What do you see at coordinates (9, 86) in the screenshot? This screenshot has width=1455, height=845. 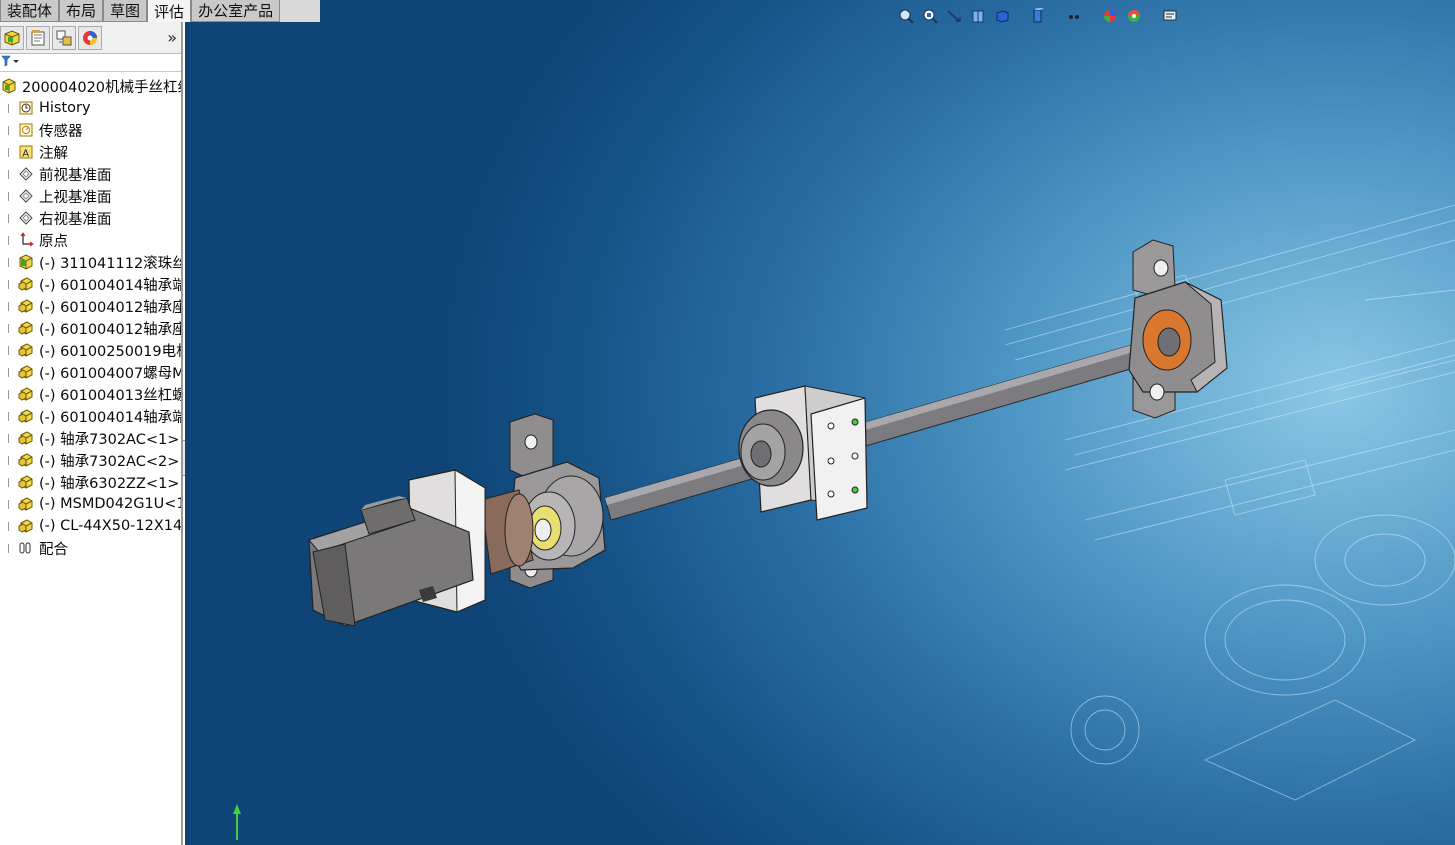 I see `assembly-icon` at bounding box center [9, 86].